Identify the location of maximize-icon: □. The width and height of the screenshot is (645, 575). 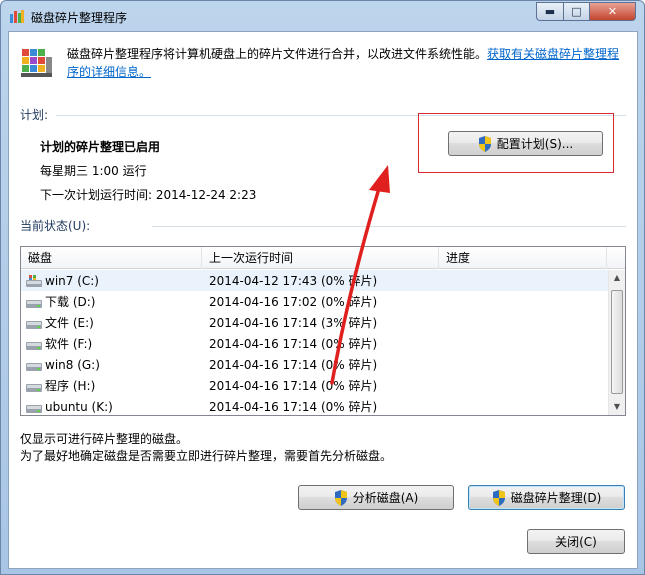
(576, 11).